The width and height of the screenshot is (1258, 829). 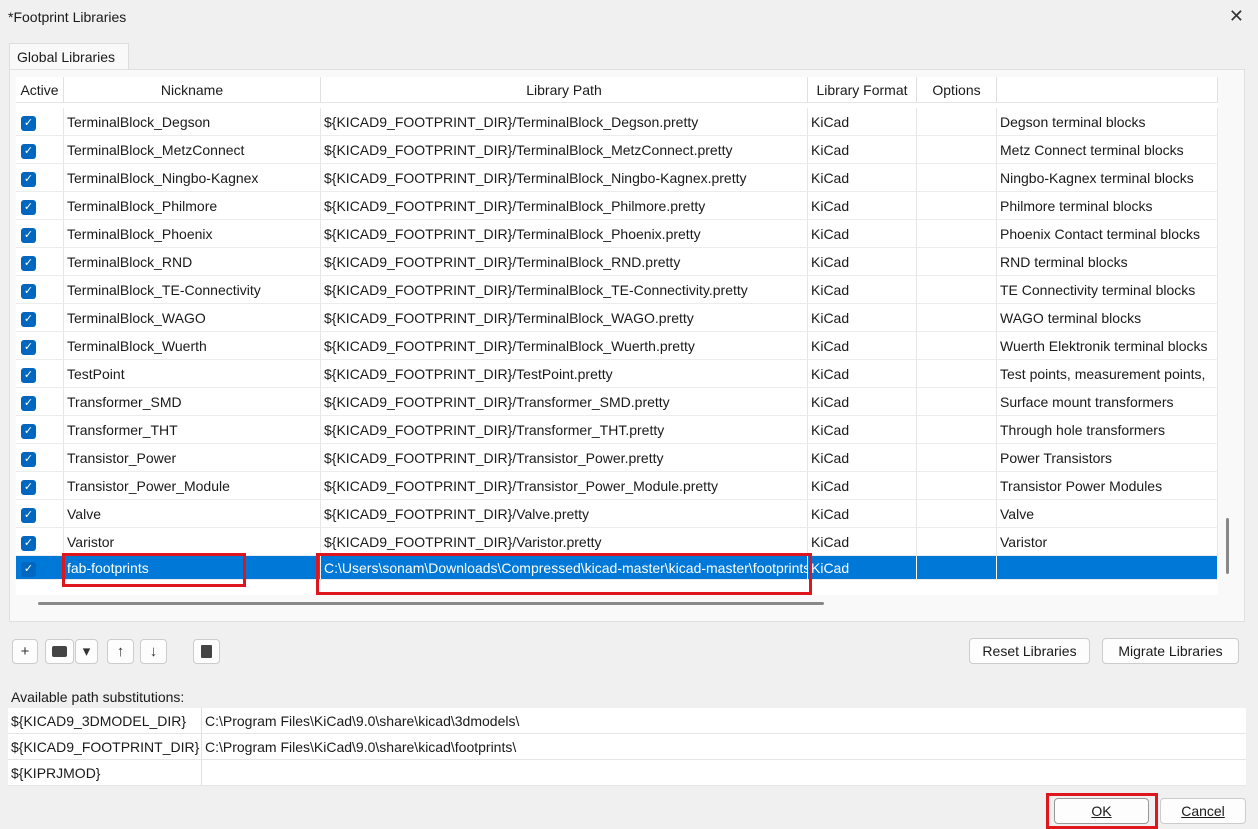 What do you see at coordinates (1107, 317) in the screenshot?
I see `description-cell: WAGO terminal blocks` at bounding box center [1107, 317].